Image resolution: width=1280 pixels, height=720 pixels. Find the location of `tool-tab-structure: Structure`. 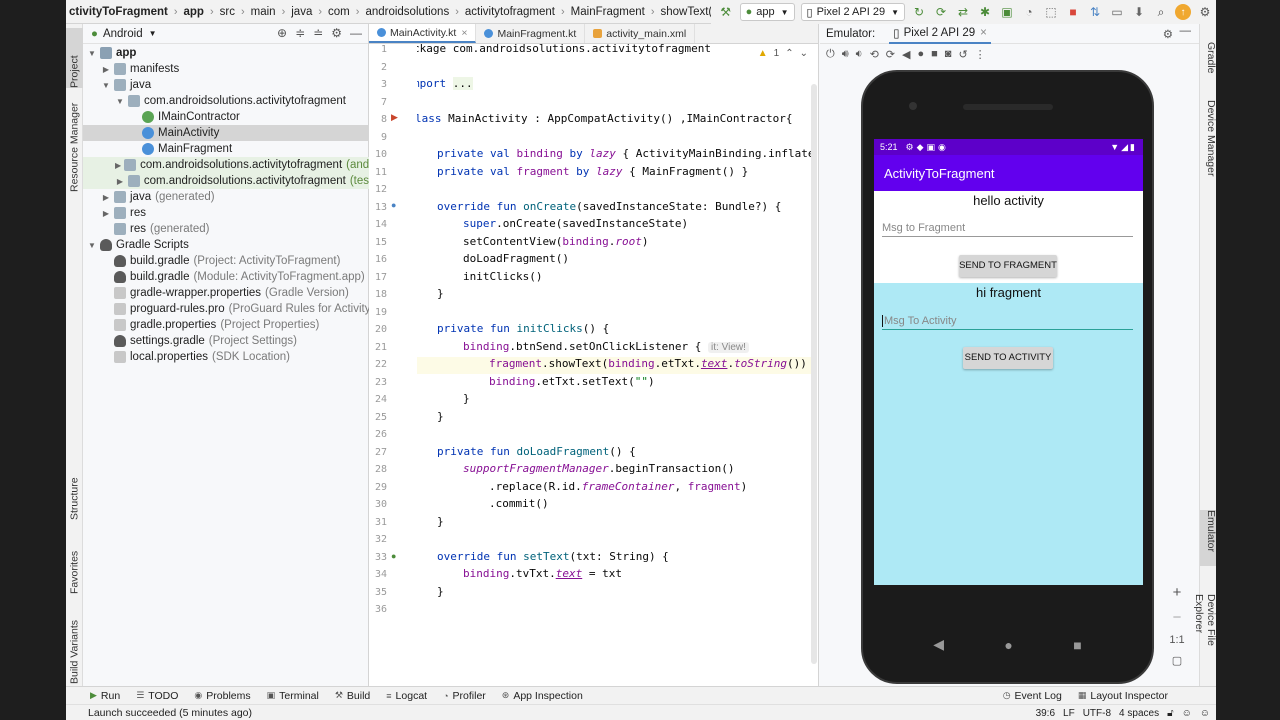

tool-tab-structure: Structure is located at coordinates (74, 495).